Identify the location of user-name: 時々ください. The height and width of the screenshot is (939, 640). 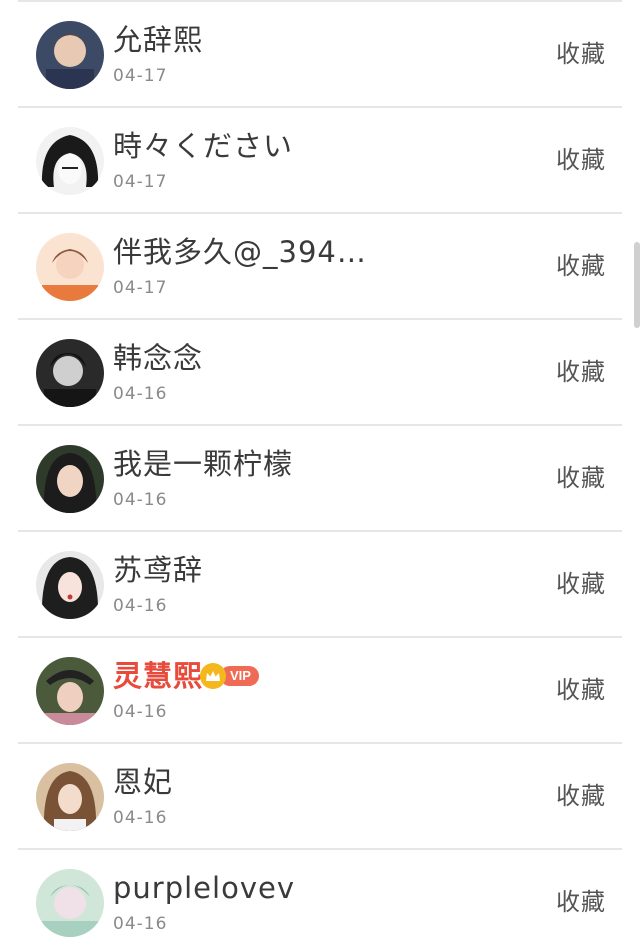
(203, 146).